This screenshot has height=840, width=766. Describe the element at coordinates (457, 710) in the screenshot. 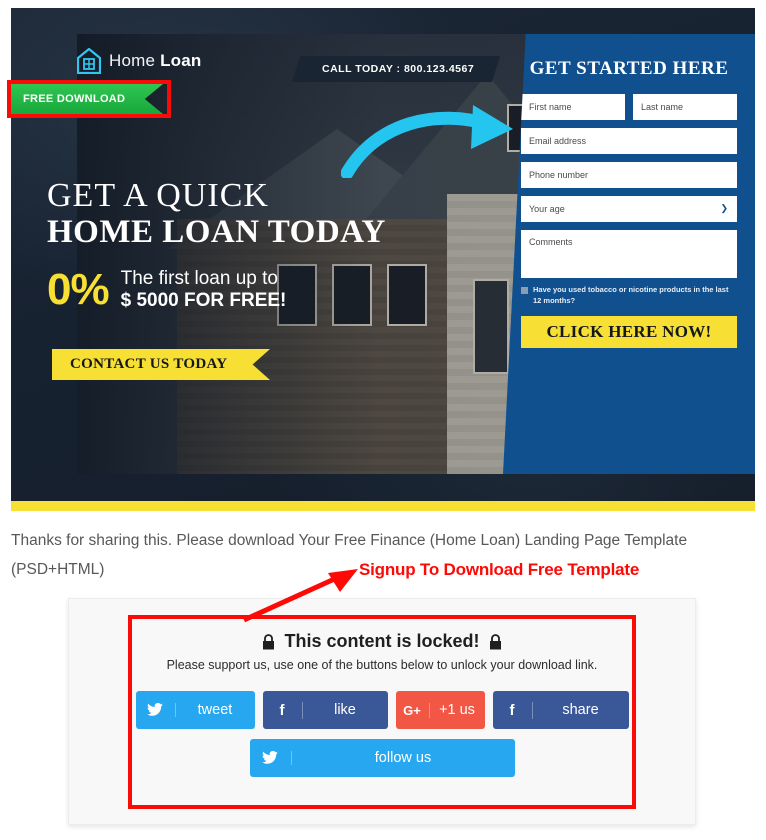

I see `plus-one-label: +1 us` at that location.